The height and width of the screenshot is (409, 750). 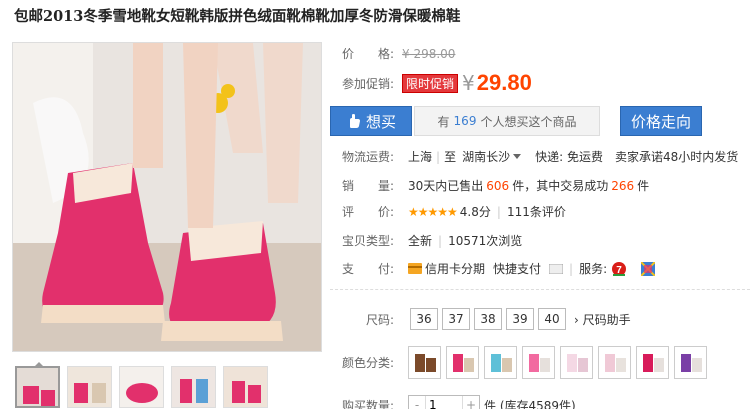 I want to click on increase-button: +, so click(x=471, y=403).